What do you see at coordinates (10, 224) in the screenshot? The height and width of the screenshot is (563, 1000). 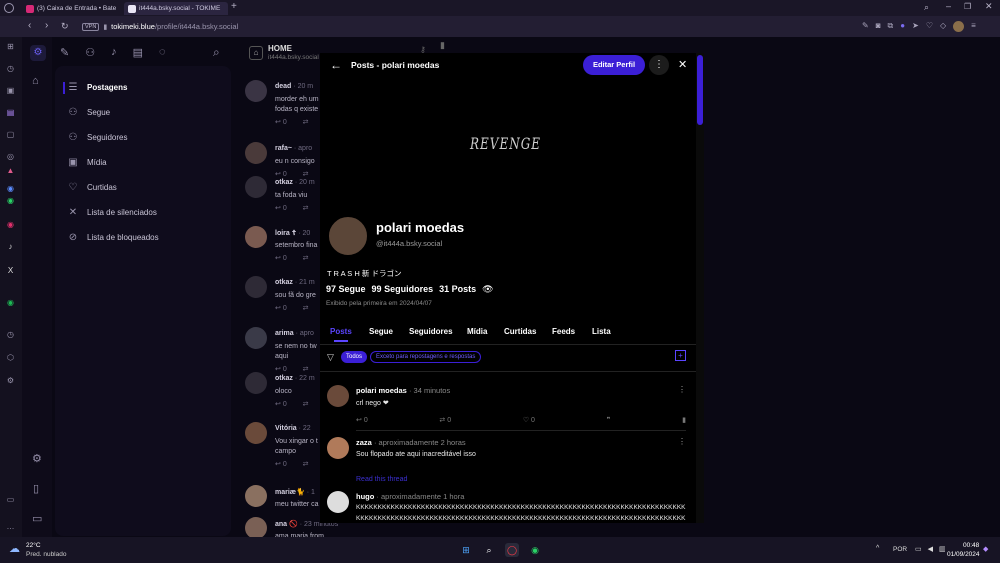 I see `instagram-side-icon: ◉` at bounding box center [10, 224].